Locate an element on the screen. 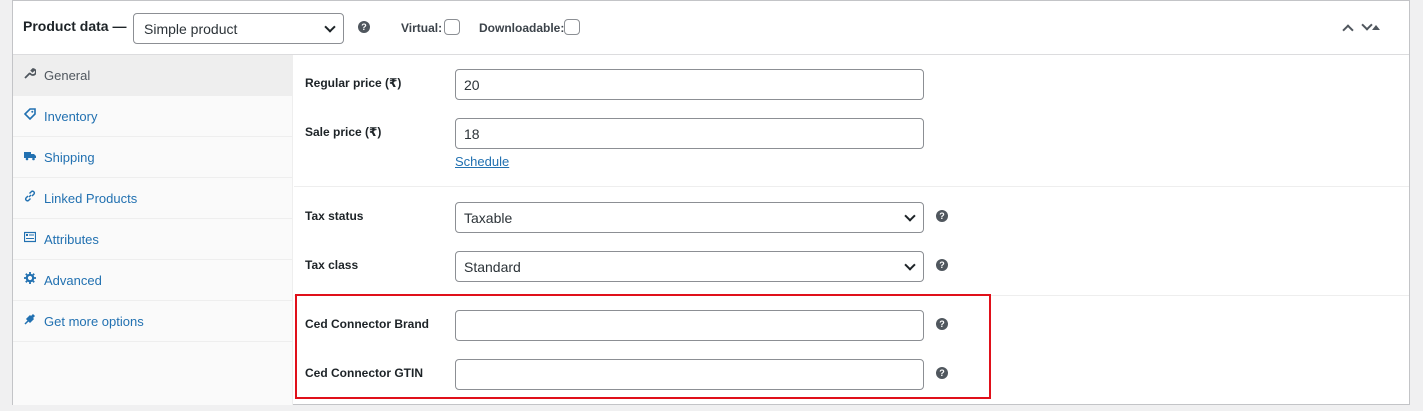 Image resolution: width=1423 pixels, height=411 pixels. collapse-toggle-icon is located at coordinates (1376, 27).